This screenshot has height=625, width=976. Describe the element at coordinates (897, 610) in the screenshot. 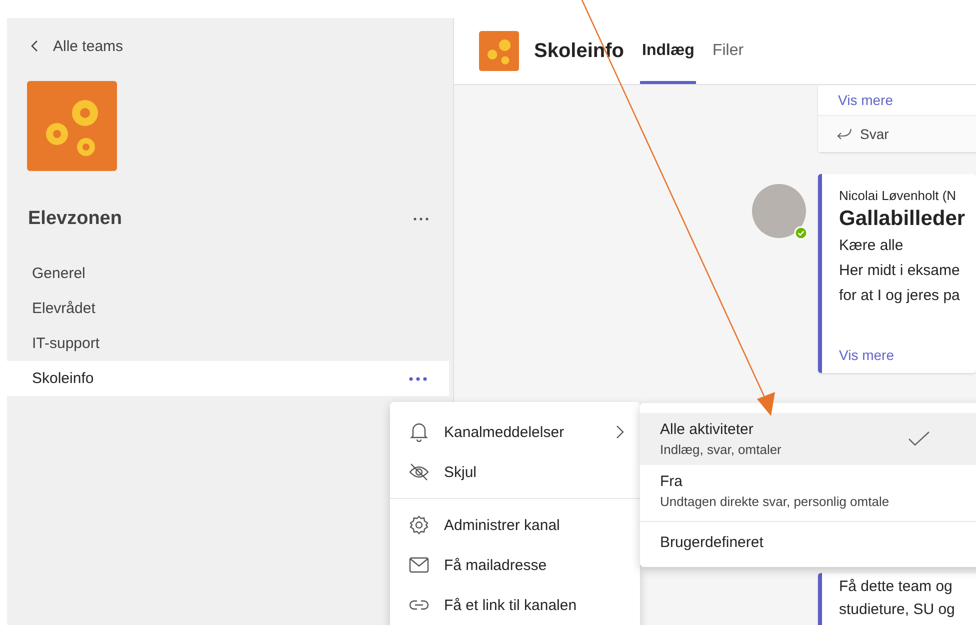

I see `post-text: studieture, SU og` at that location.